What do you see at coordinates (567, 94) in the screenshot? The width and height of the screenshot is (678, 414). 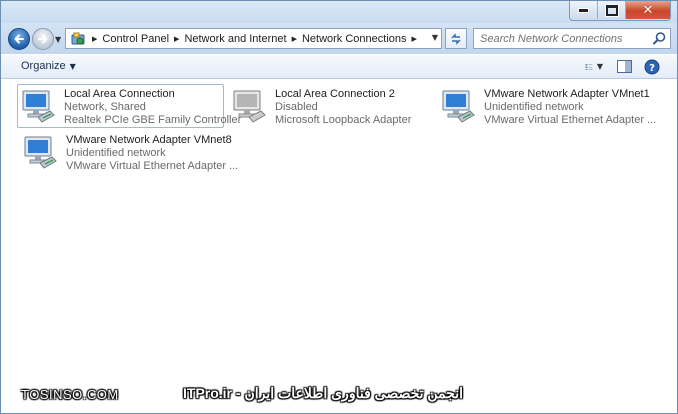 I see `connection-name: VMware Network Adapter VMnet1` at bounding box center [567, 94].